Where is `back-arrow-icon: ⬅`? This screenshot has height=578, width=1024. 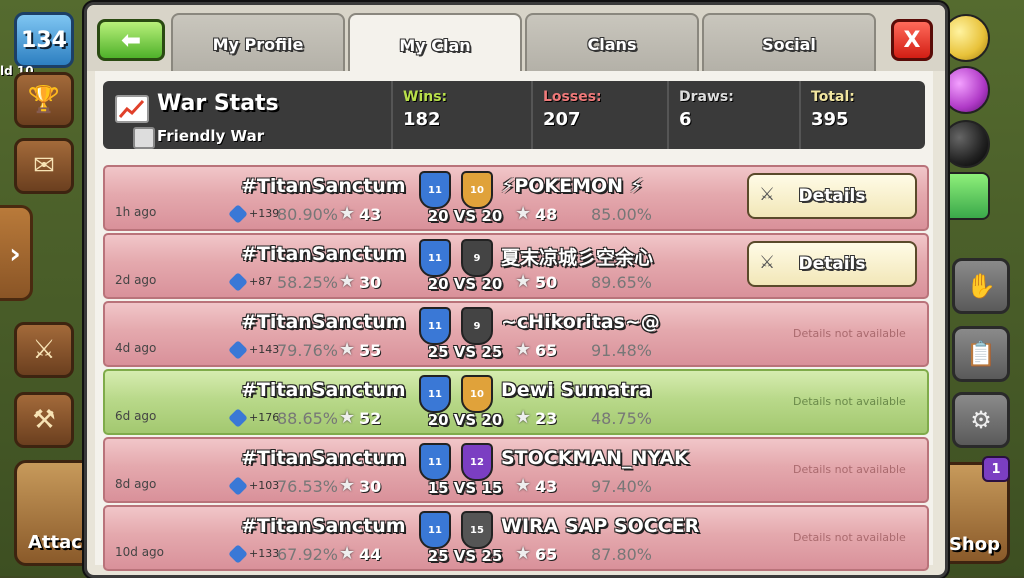
back-arrow-icon: ⬅ is located at coordinates (131, 40).